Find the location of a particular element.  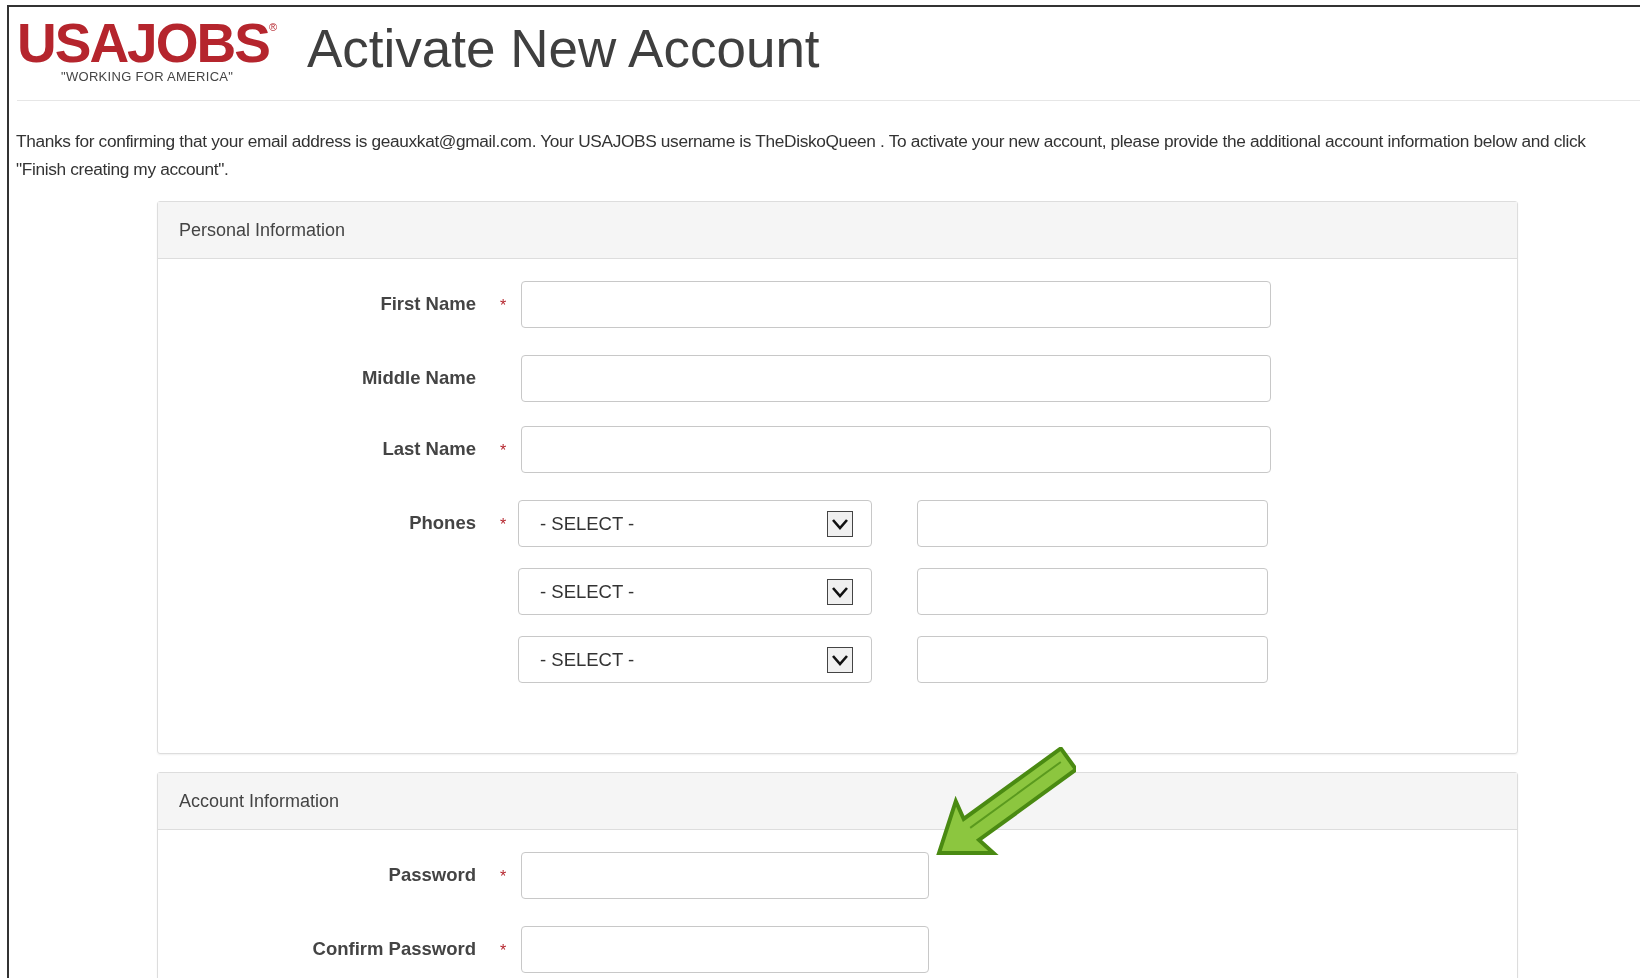

field-label: Password is located at coordinates (431, 875).